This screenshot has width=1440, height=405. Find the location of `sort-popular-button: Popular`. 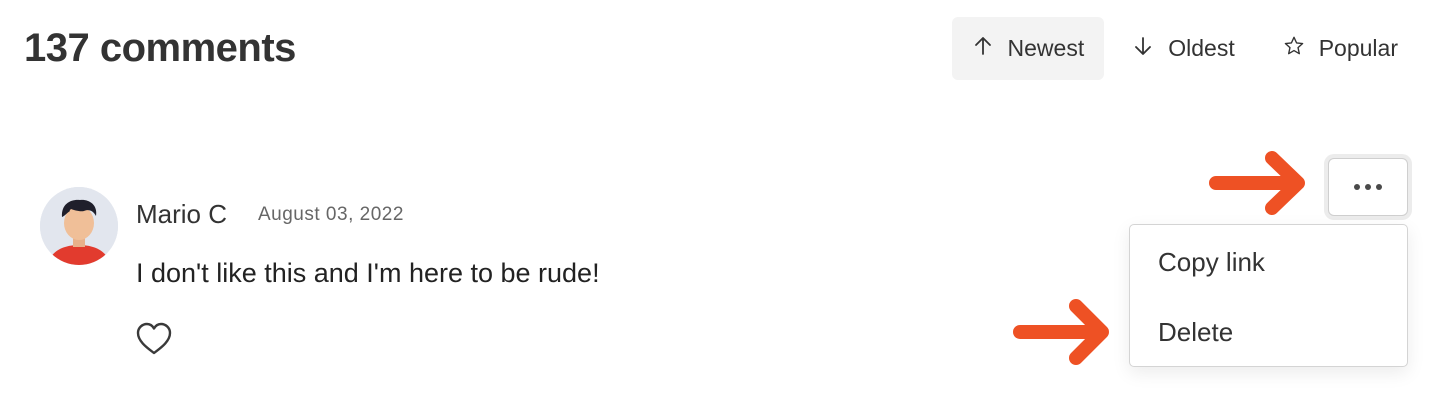

sort-popular-button: Popular is located at coordinates (1340, 48).